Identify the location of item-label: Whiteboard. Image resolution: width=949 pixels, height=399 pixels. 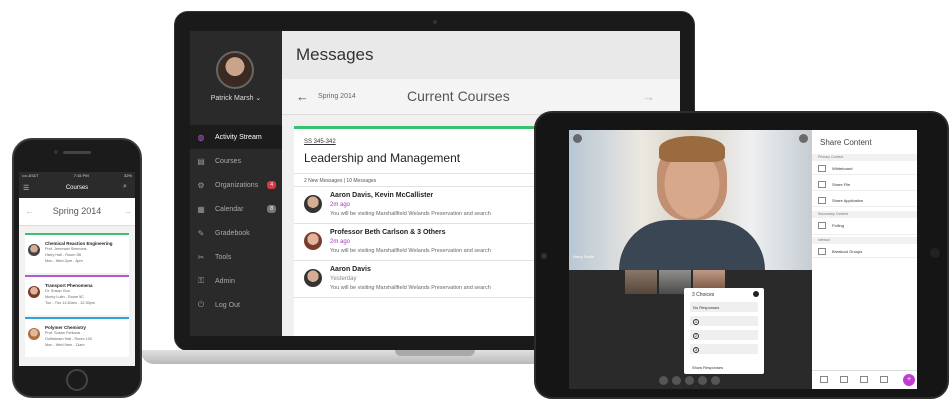
(842, 168).